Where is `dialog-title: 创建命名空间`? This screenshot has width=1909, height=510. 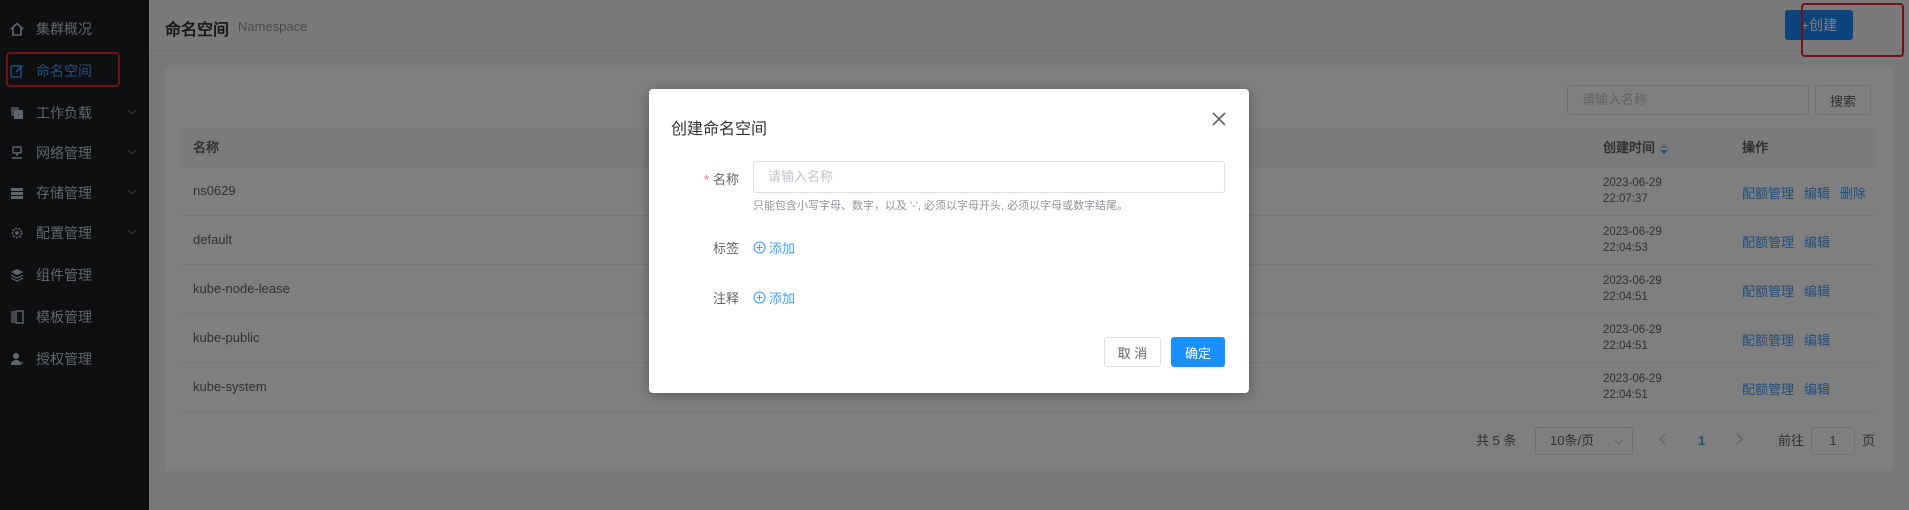
dialog-title: 创建命名空间 is located at coordinates (719, 129).